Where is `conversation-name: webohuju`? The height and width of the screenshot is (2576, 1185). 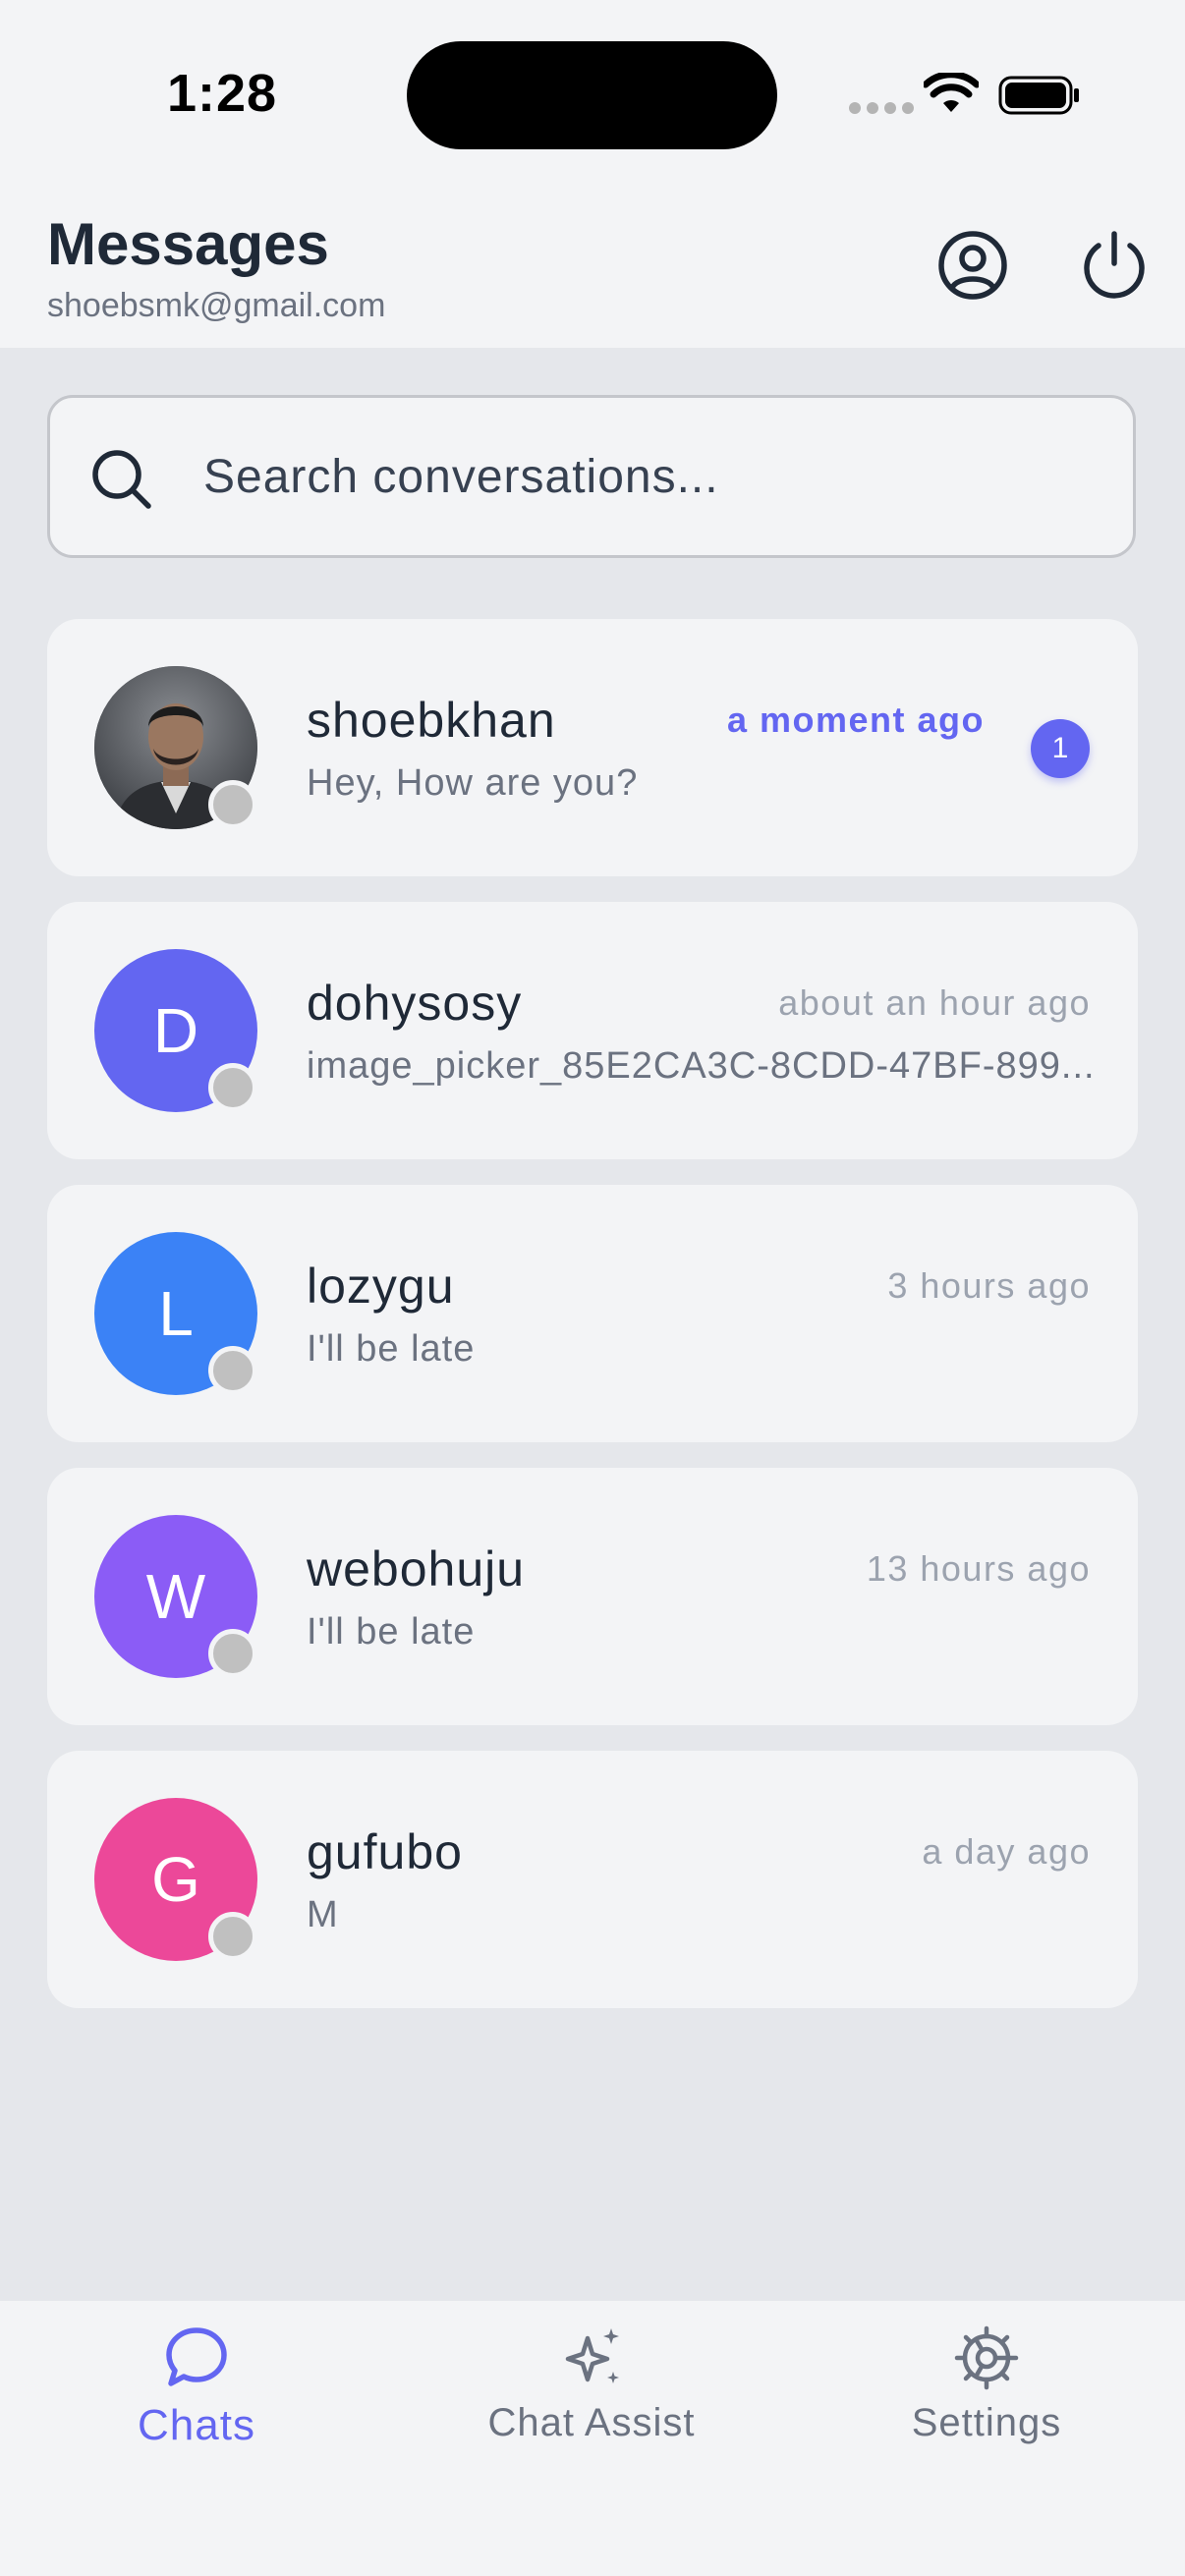
conversation-name: webohuju is located at coordinates (416, 1568).